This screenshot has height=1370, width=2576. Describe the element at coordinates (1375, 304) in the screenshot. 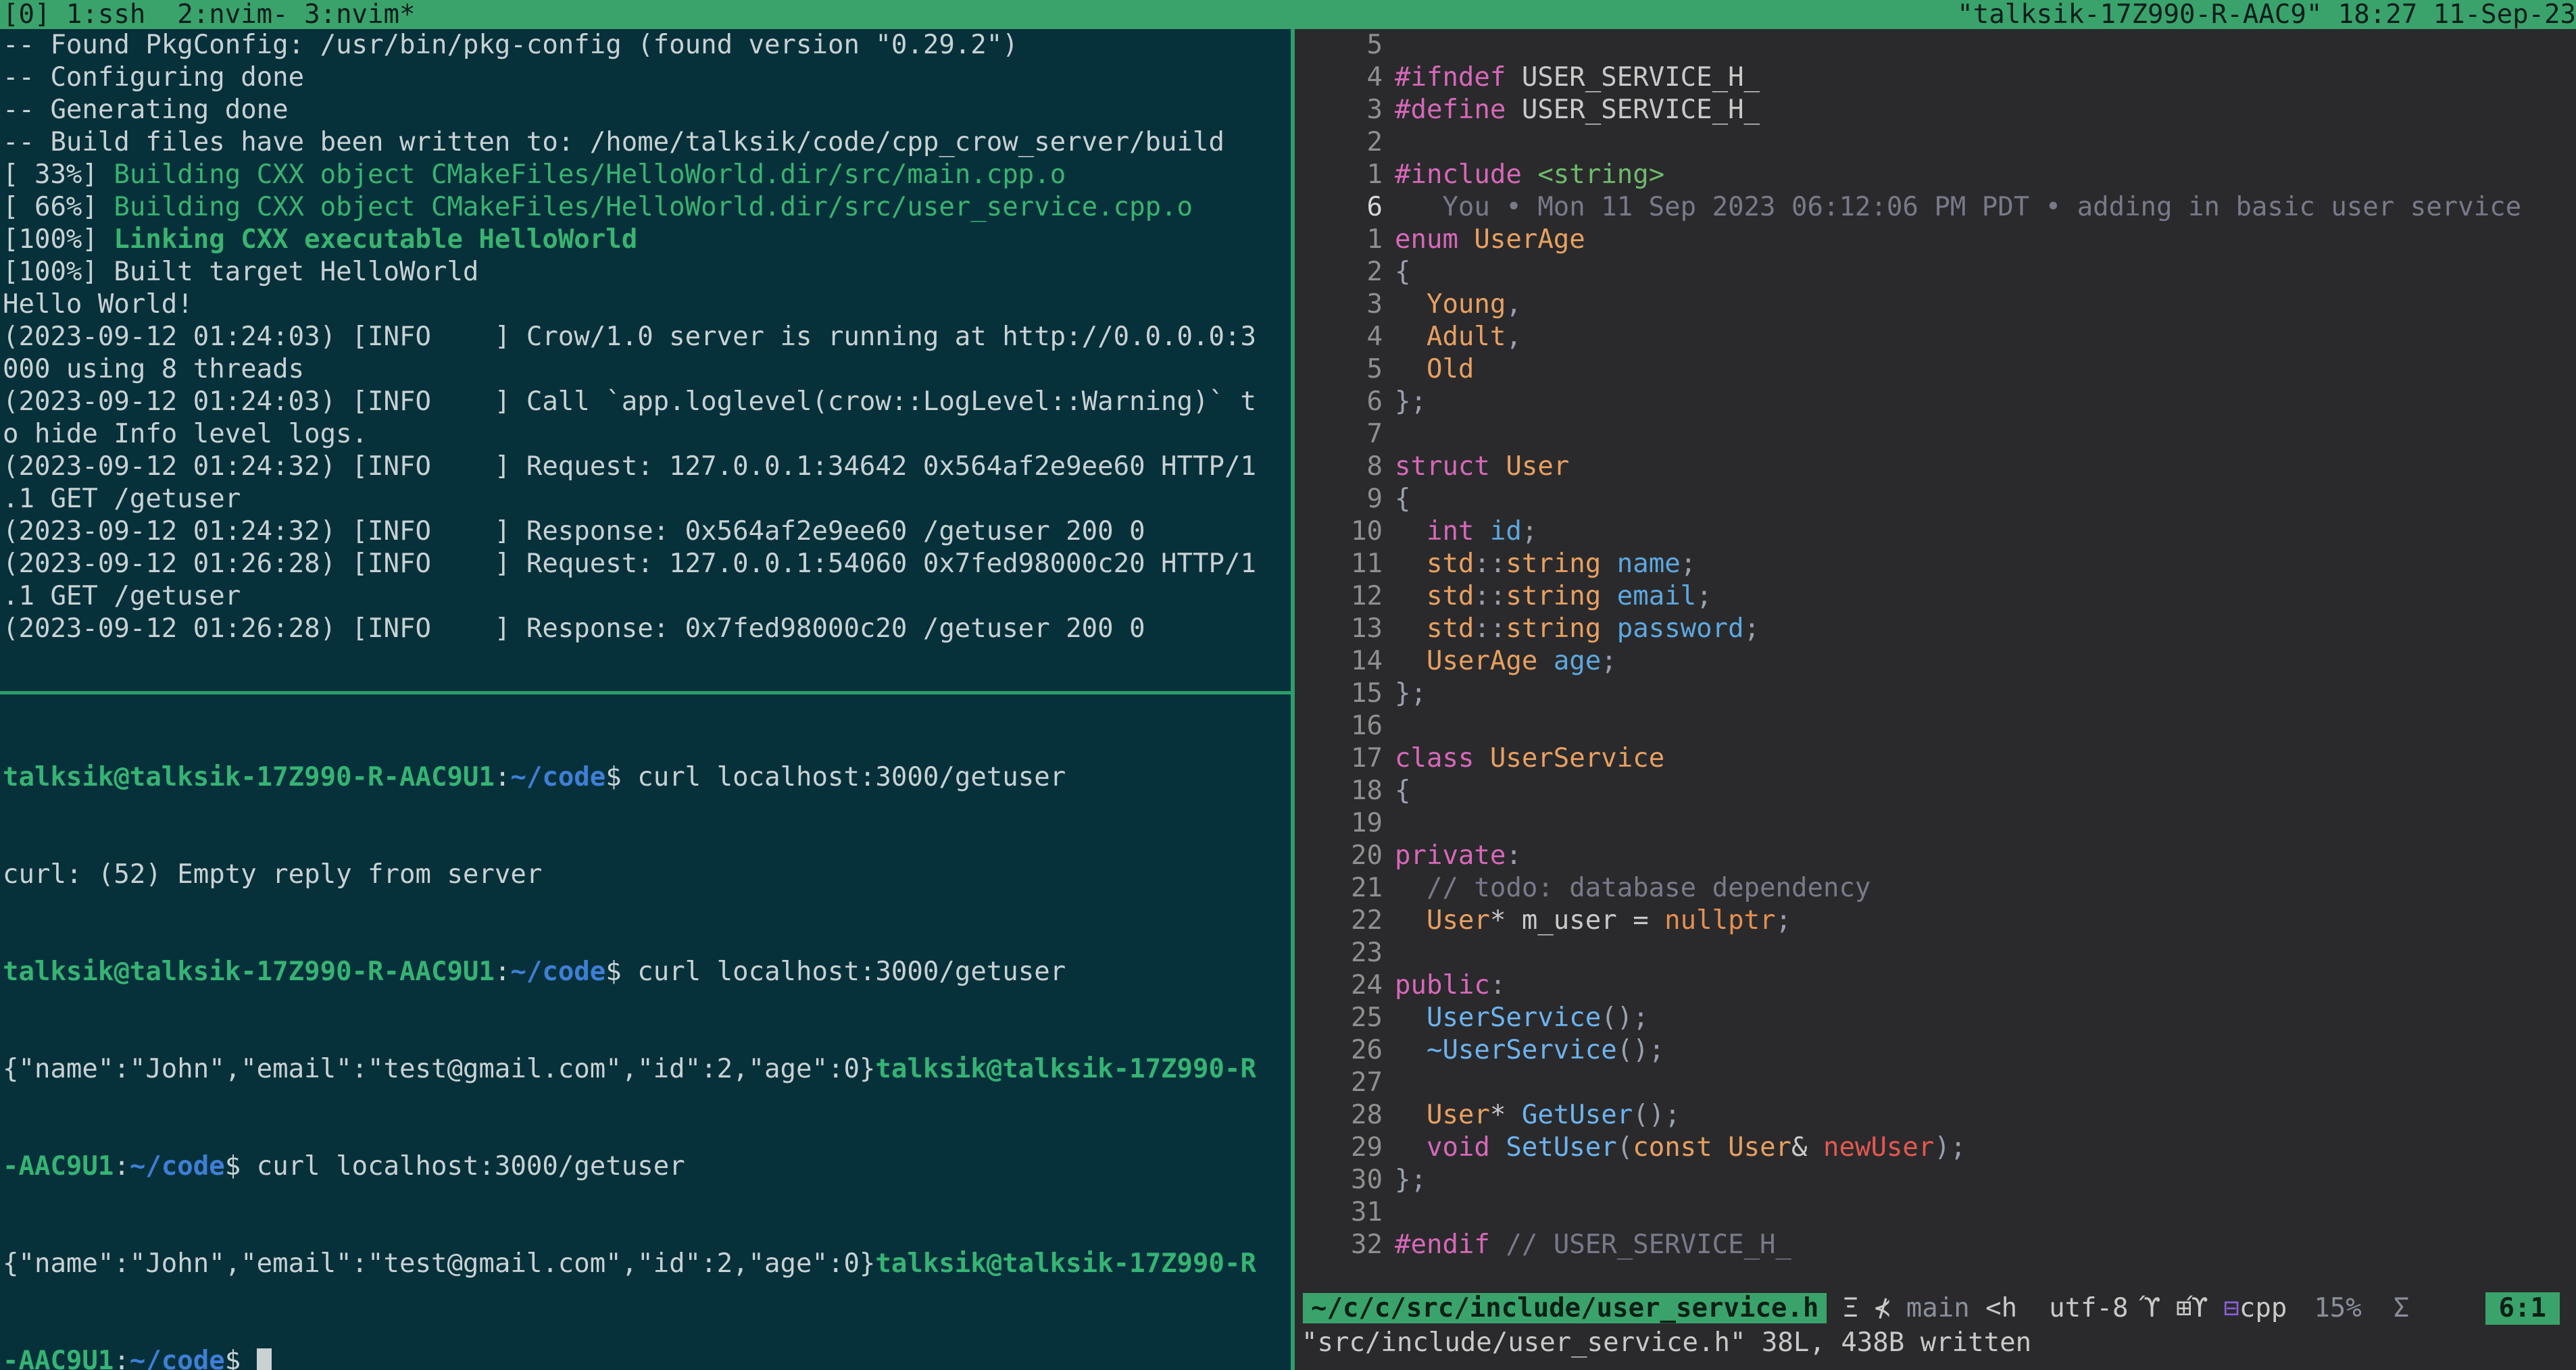

I see `line-number: 3` at that location.